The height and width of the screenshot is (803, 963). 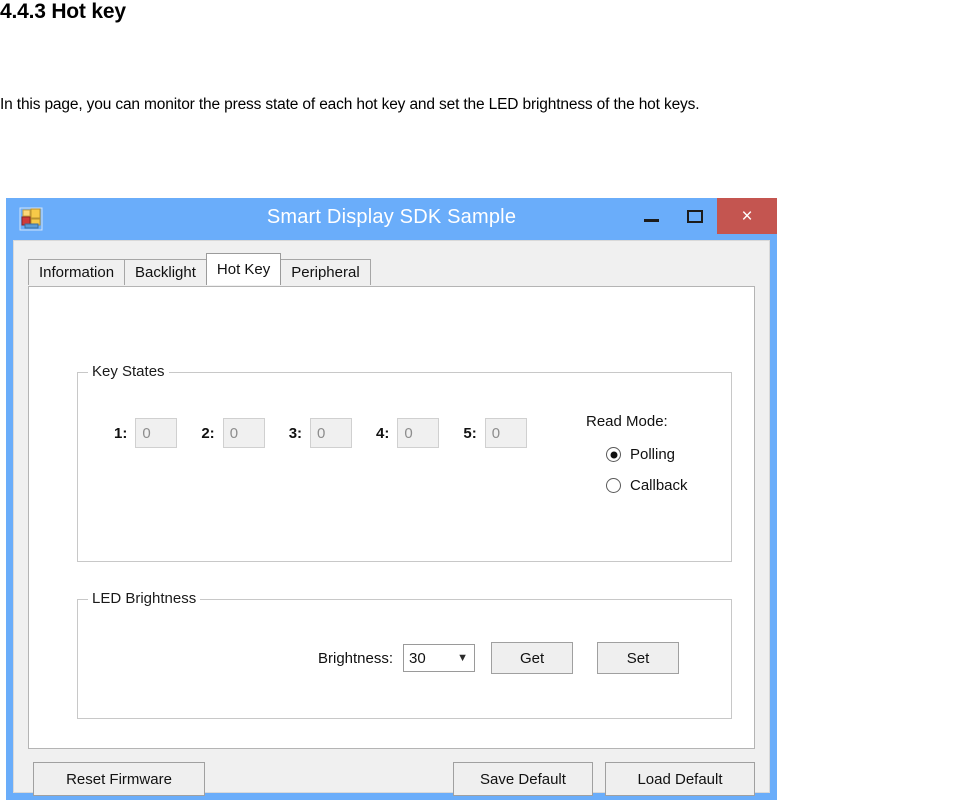 I want to click on led-brightness-group: LED Brightness Brightness: 30 ▼ Get Set, so click(x=404, y=654).